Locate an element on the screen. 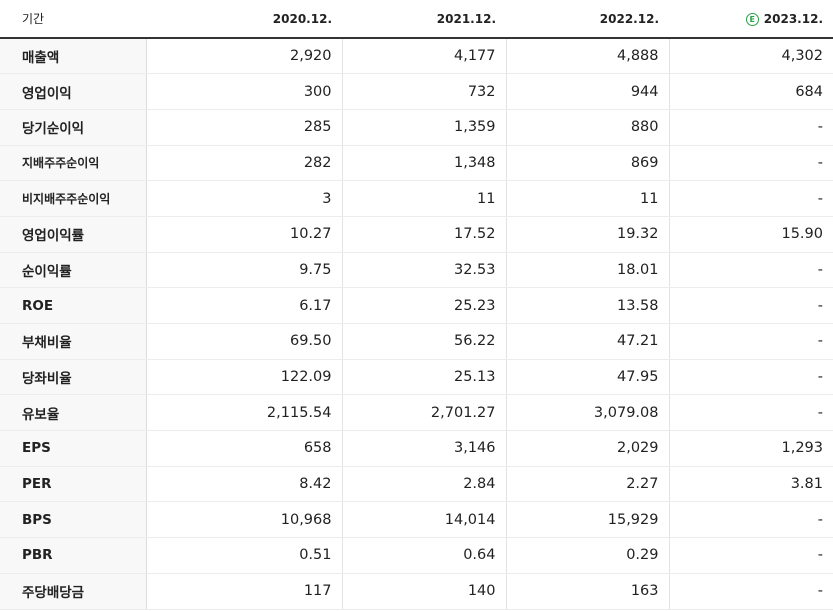 The height and width of the screenshot is (611, 833). column-header-2020: 2020.12. is located at coordinates (244, 19).